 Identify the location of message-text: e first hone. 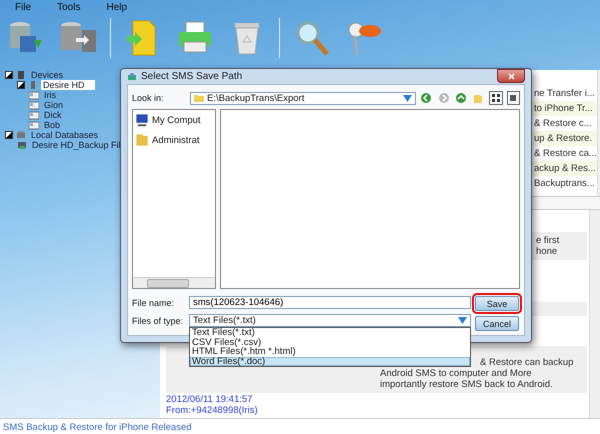
(548, 246).